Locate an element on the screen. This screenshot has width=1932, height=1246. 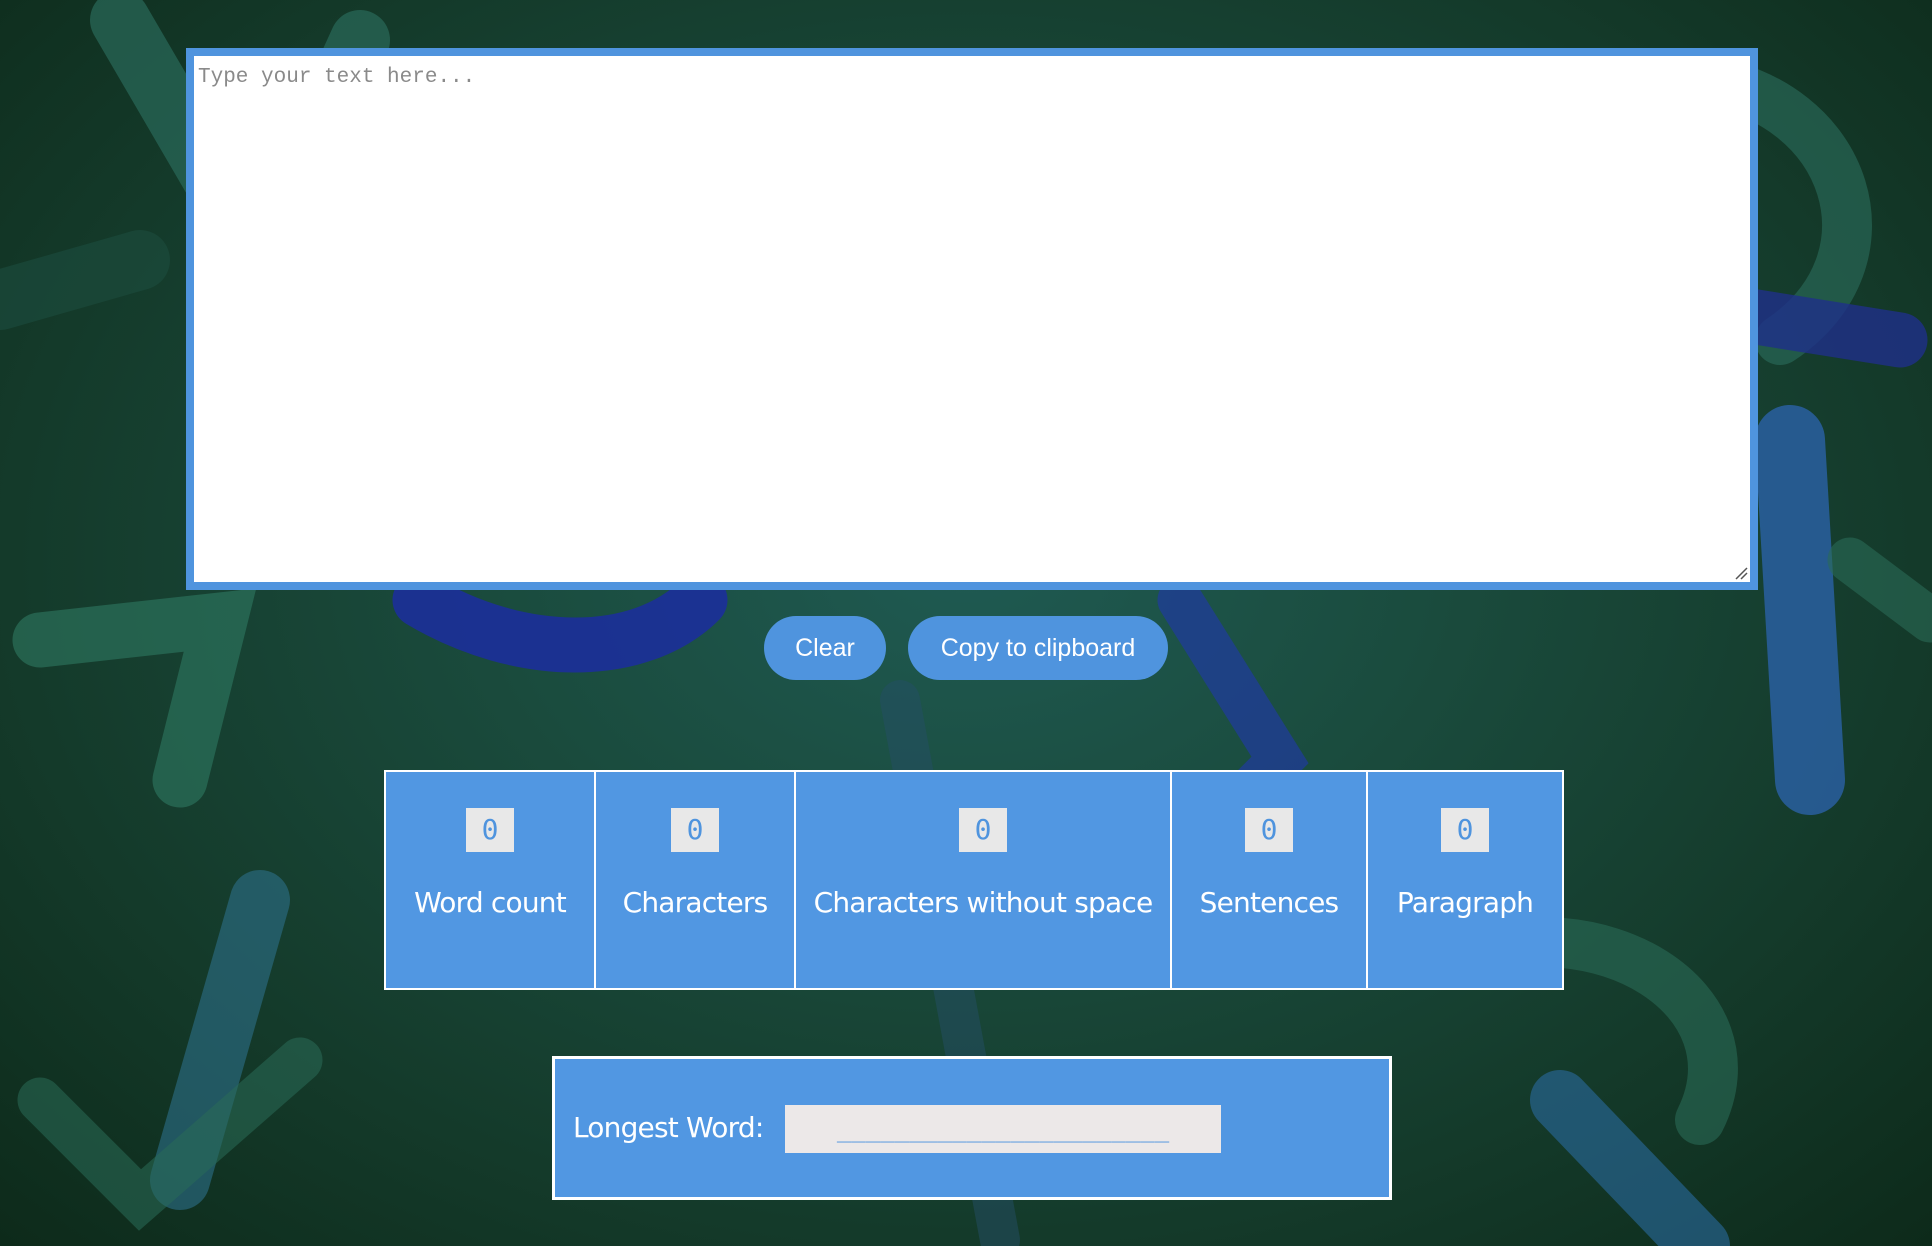
action-buttons: Clear Copy to clipboard is located at coordinates (966, 648).